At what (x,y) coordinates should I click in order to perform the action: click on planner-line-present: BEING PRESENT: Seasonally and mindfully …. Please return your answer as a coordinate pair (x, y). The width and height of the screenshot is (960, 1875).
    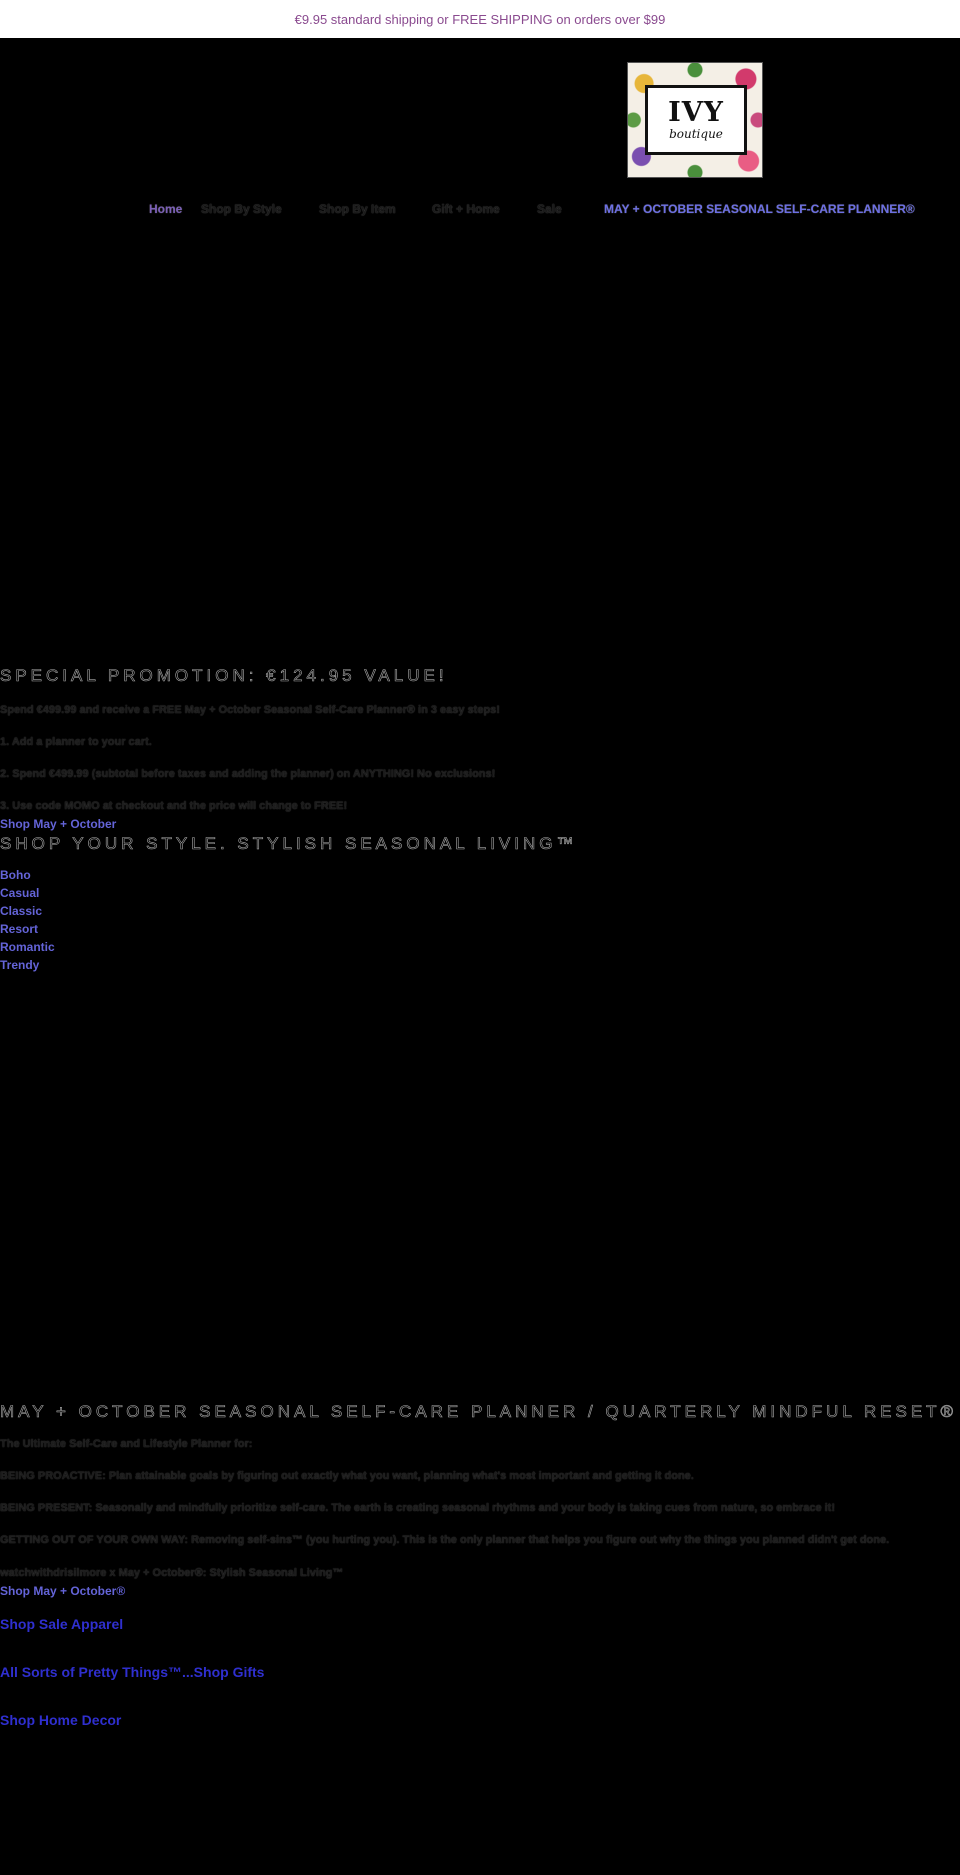
    Looking at the image, I should click on (418, 1508).